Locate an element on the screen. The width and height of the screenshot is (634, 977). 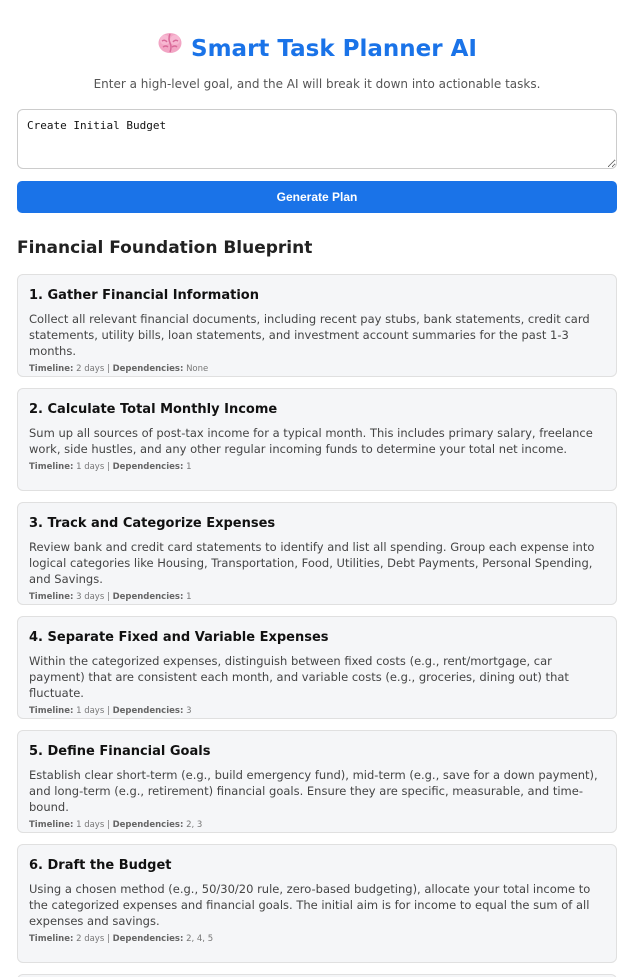
goal-input: Create Initial Budget is located at coordinates (317, 139).